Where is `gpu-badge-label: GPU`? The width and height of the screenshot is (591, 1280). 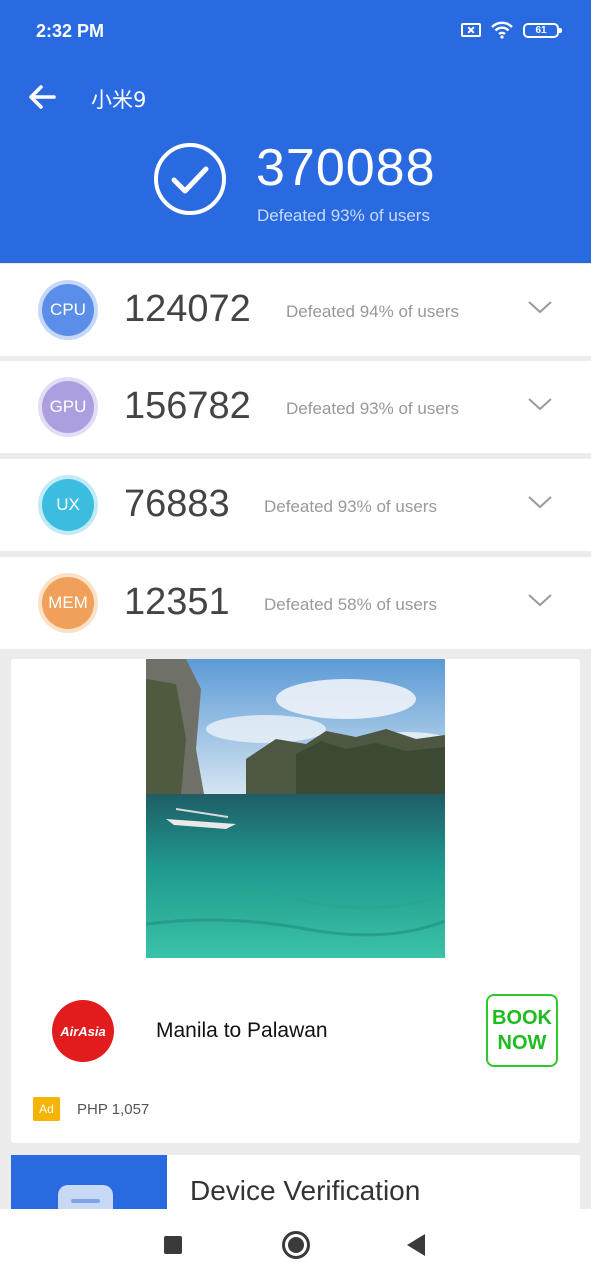
gpu-badge-label: GPU is located at coordinates (68, 407).